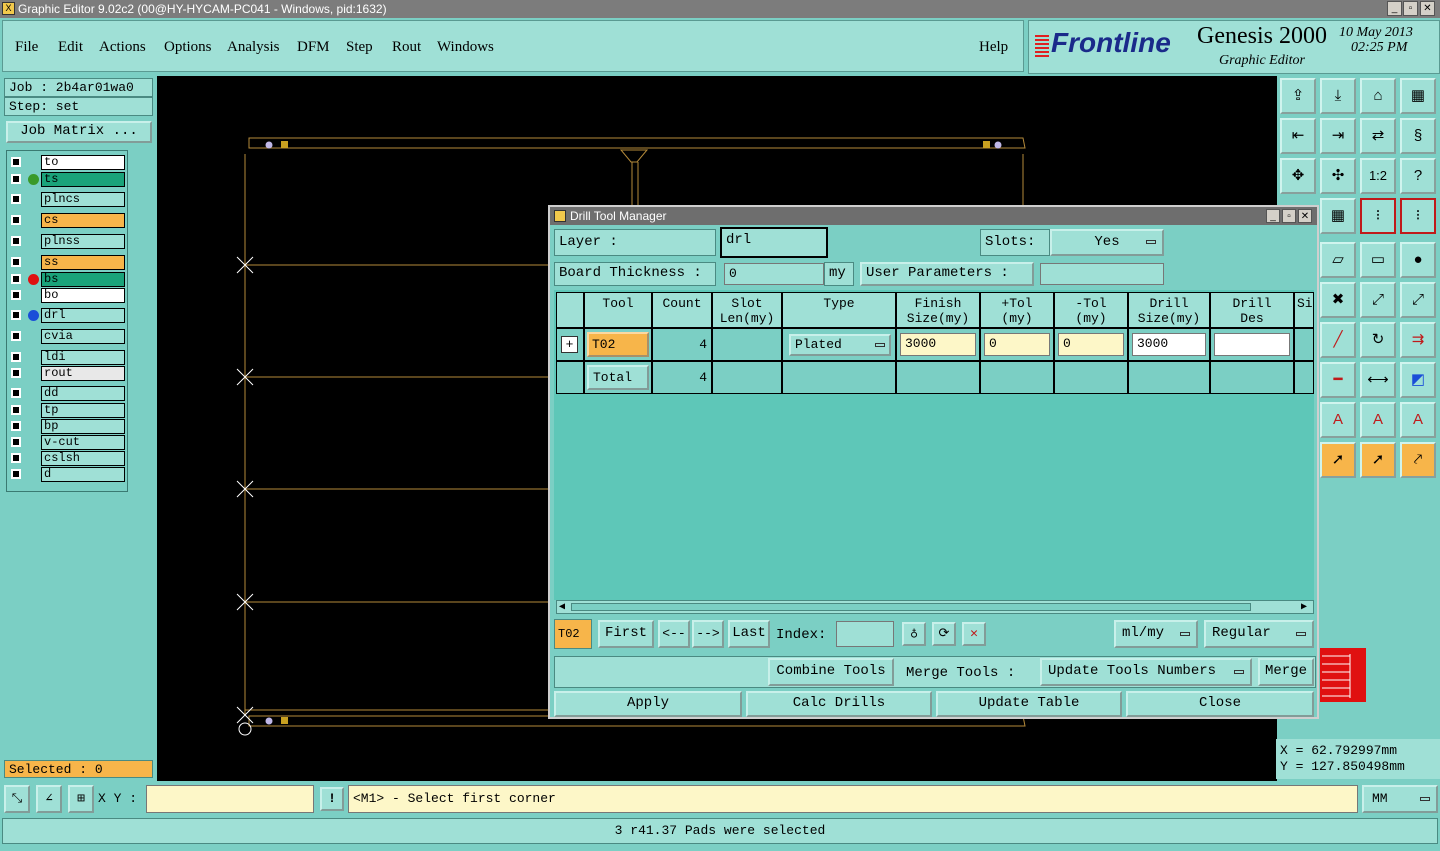  Describe the element at coordinates (81, 799) in the screenshot. I see `grid-toggle-icon: ⊞` at that location.